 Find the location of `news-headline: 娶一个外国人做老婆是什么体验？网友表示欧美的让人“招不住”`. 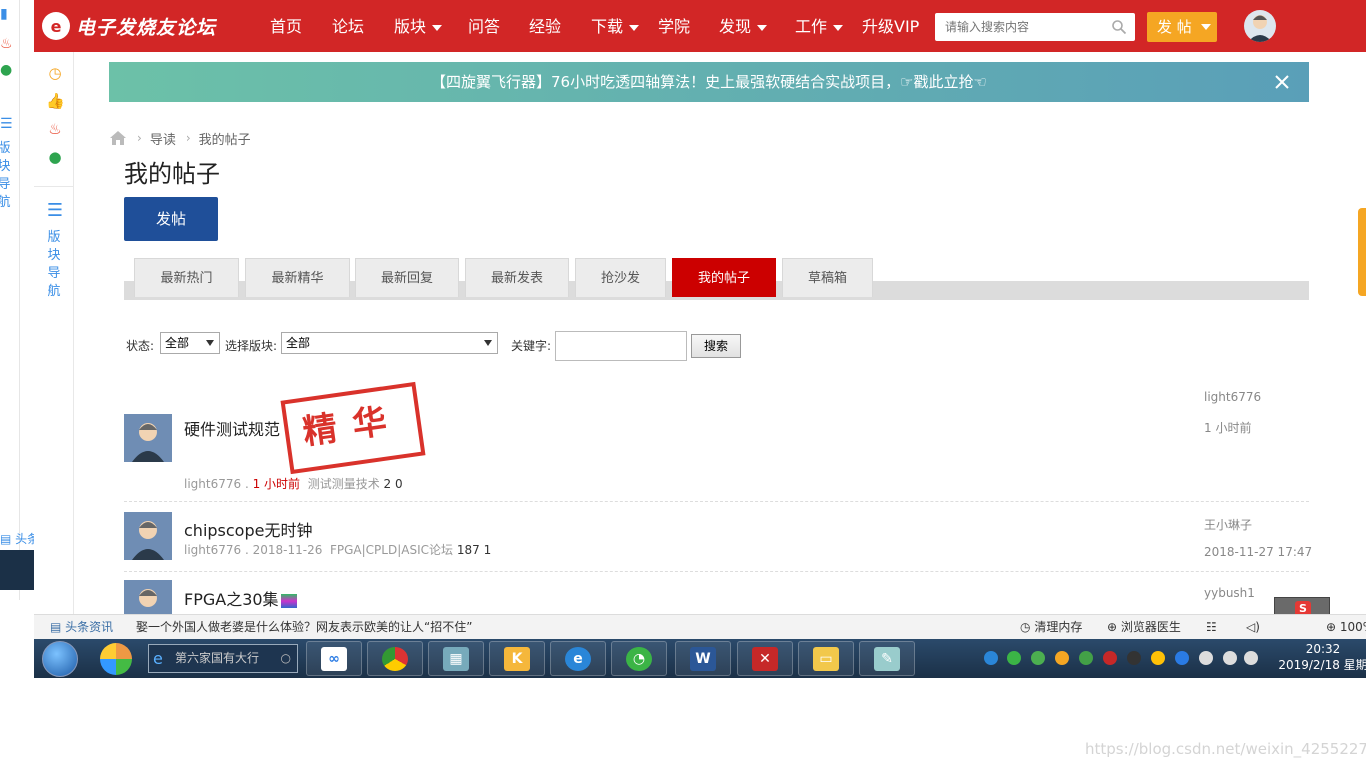

news-headline: 娶一个外国人做老婆是什么体验？网友表示欧美的让人“招不住” is located at coordinates (304, 627).